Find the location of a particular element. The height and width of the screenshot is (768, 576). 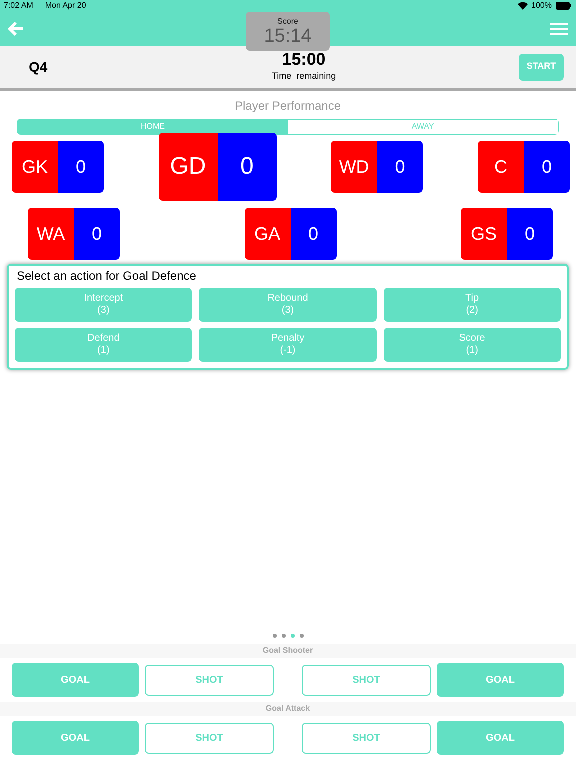

position-label: GA is located at coordinates (267, 234).